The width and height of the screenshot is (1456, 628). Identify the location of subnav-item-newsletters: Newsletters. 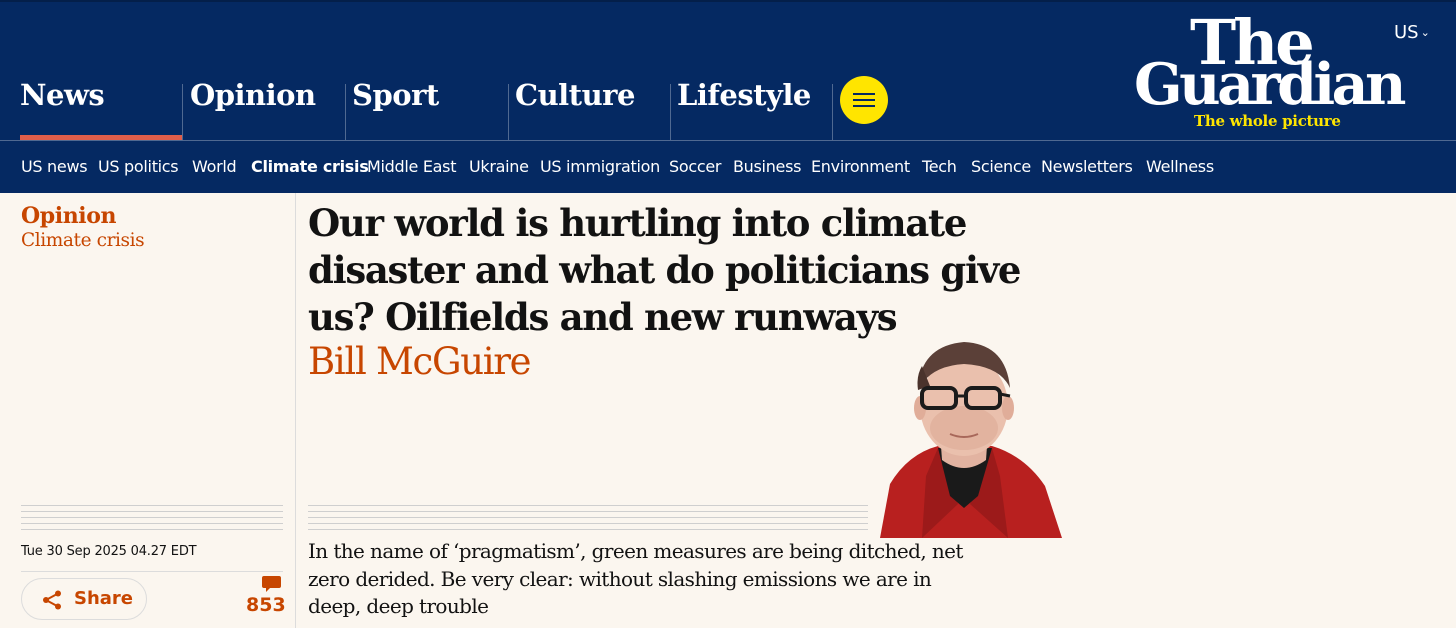
(1087, 166).